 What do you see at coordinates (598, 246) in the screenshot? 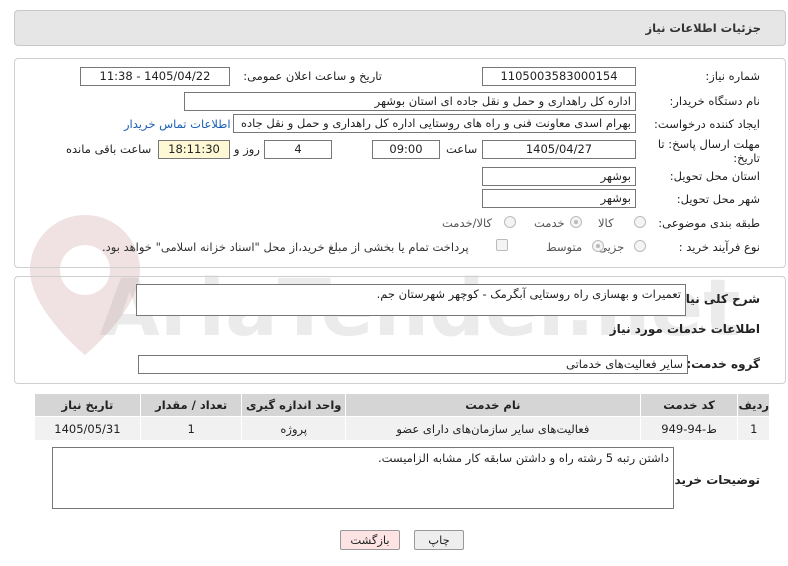
I see `process-radio-medium` at bounding box center [598, 246].